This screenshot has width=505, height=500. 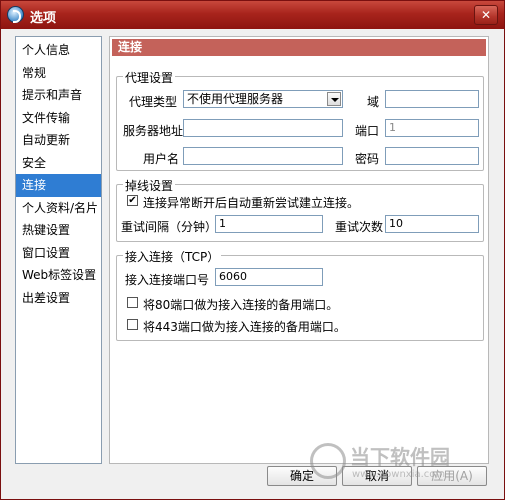 I want to click on port-label: 端口, so click(x=367, y=131).